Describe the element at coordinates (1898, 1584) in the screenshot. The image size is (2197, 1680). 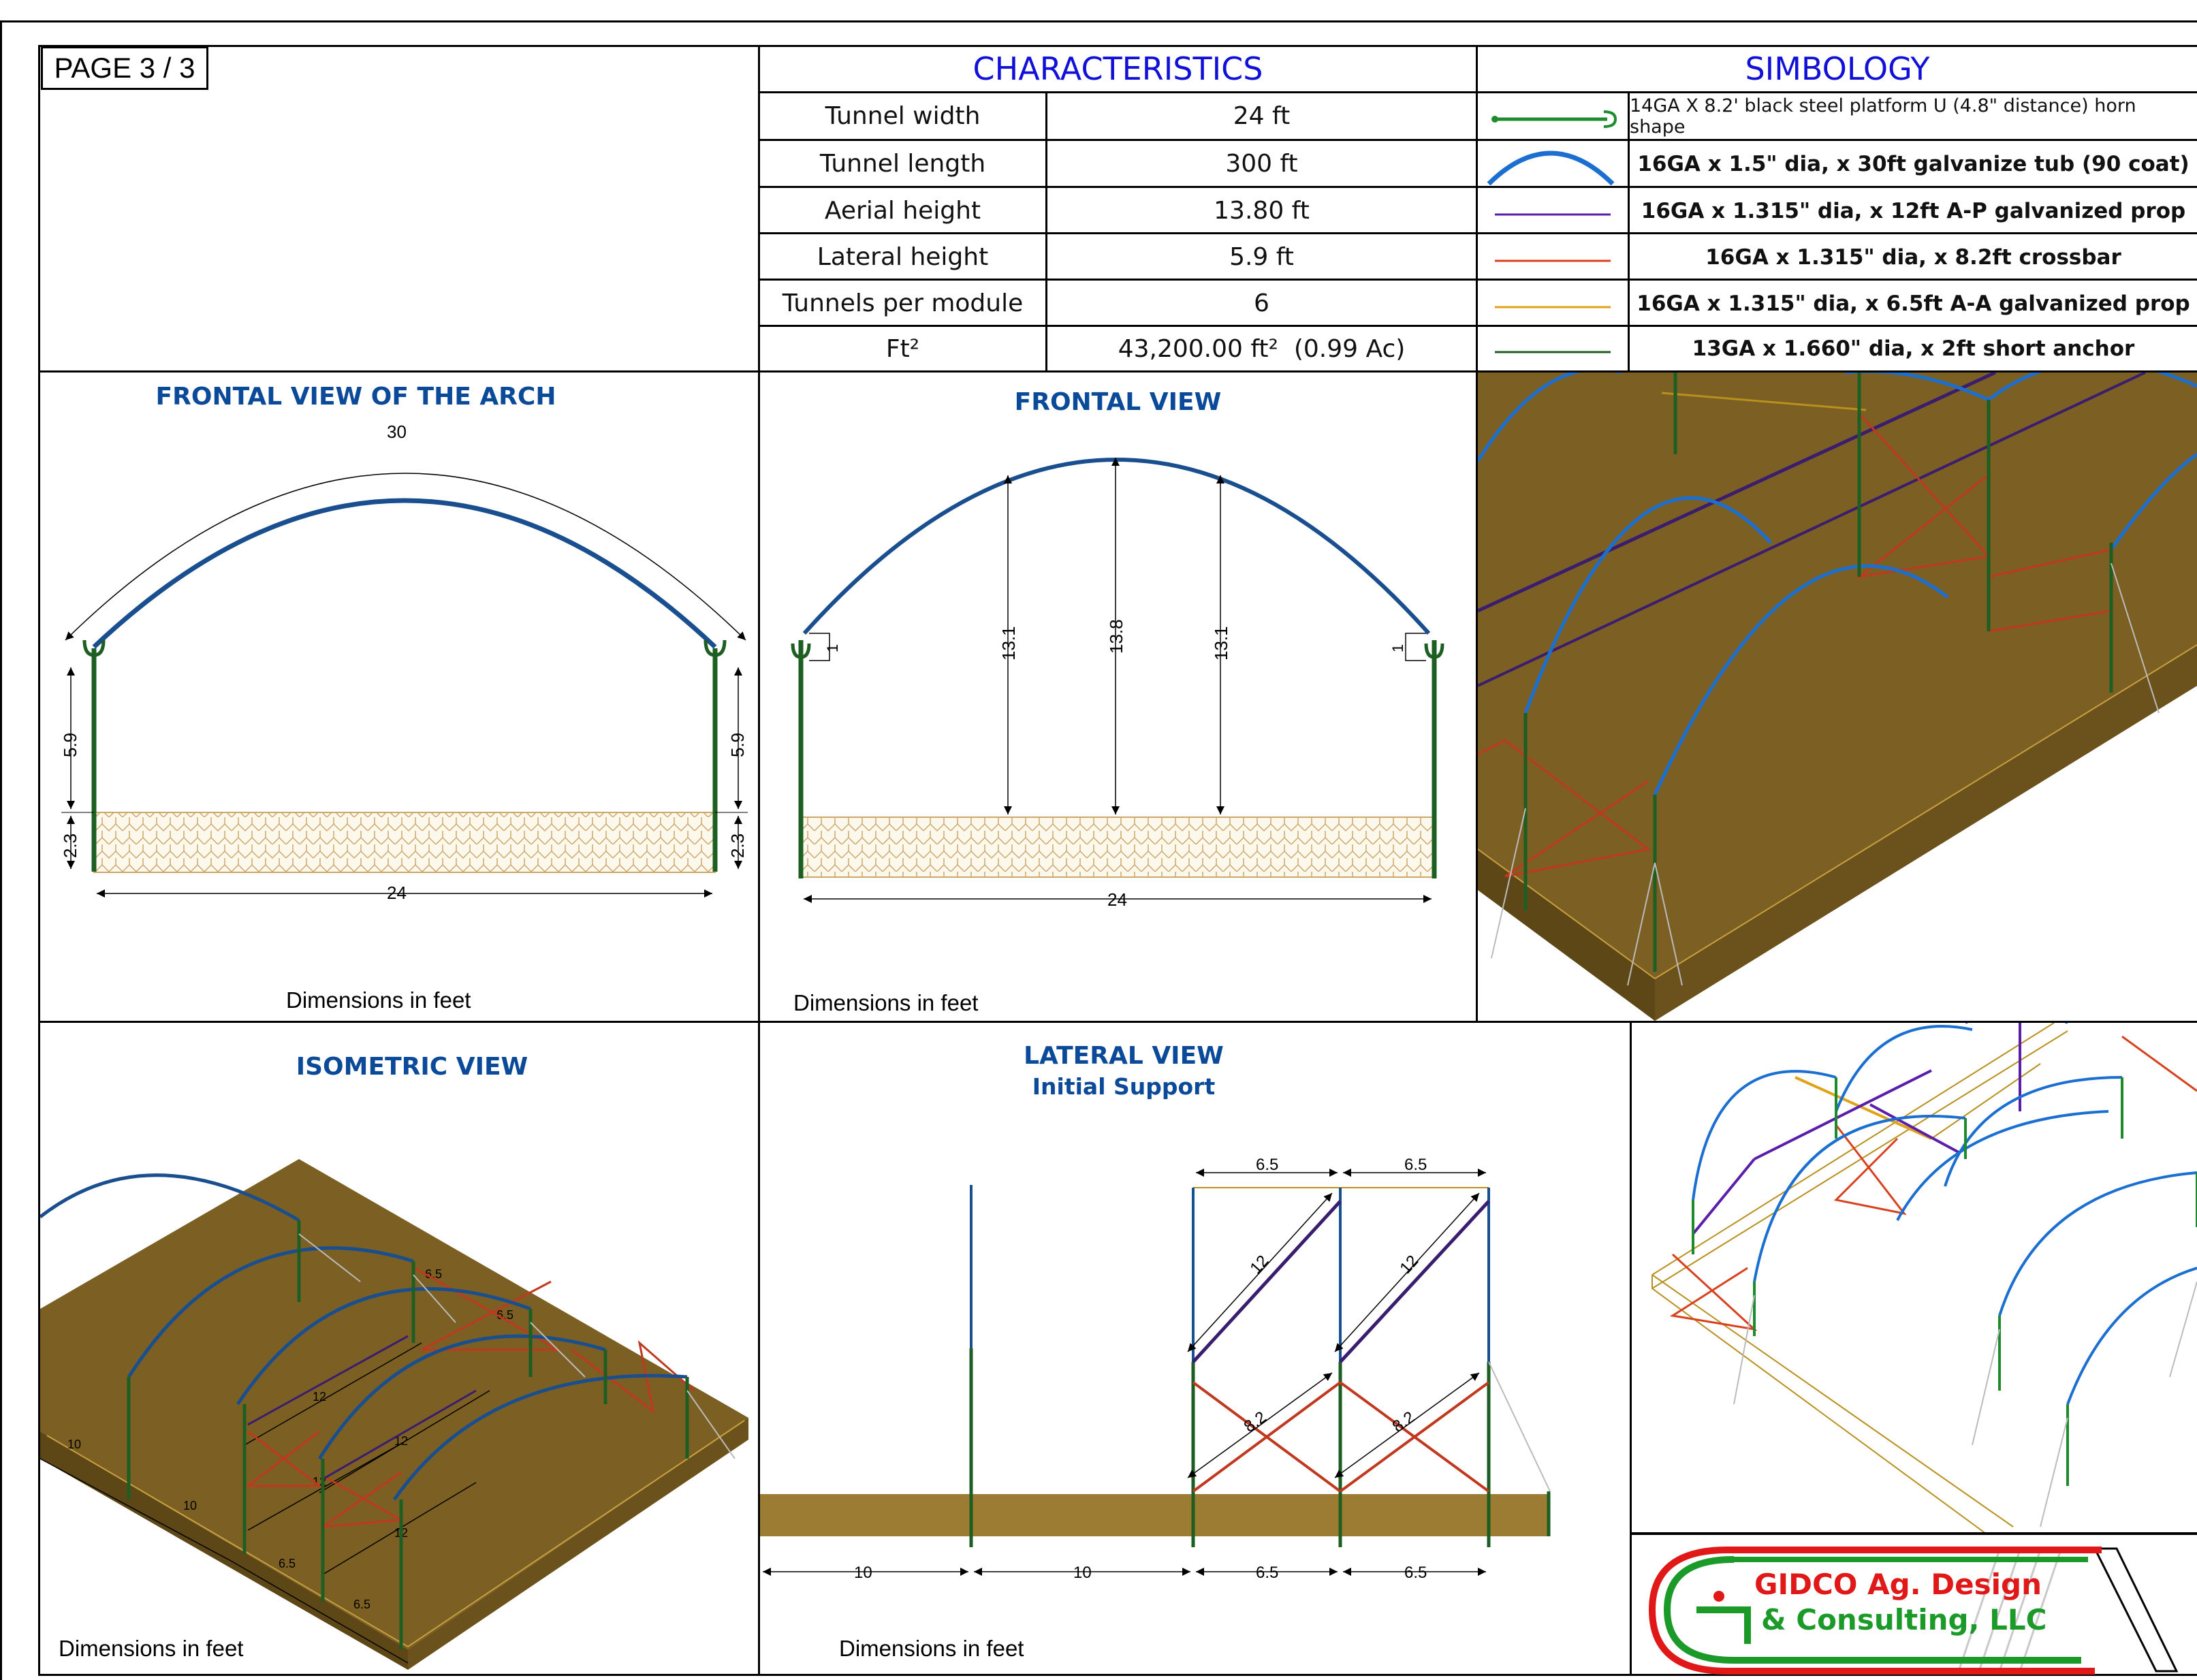
I see `logo-line1: GIDCO Ag. Design` at that location.